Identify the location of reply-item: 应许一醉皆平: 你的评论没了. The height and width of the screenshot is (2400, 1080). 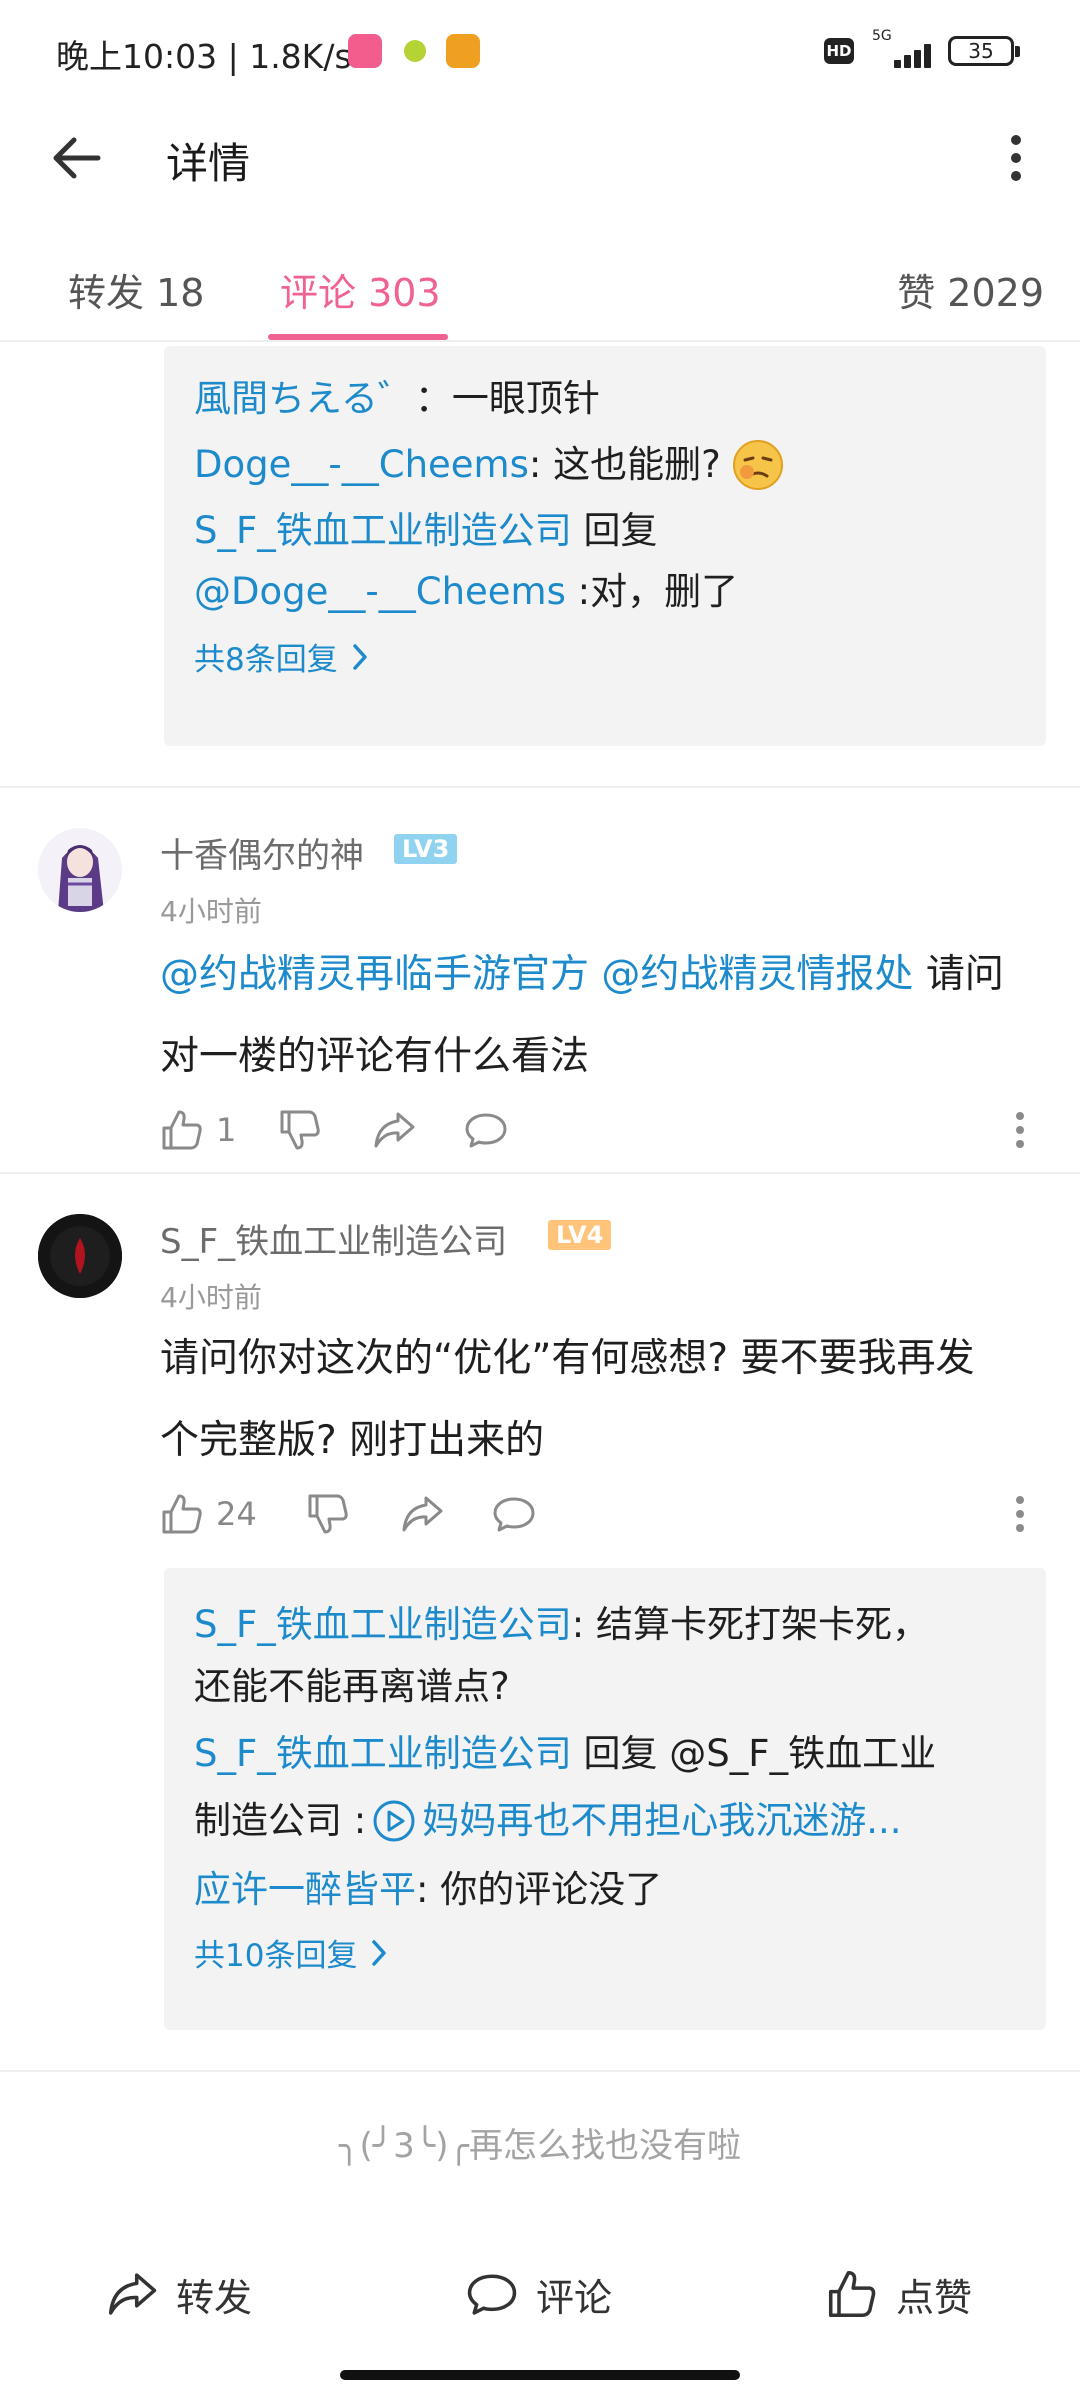
(605, 1890).